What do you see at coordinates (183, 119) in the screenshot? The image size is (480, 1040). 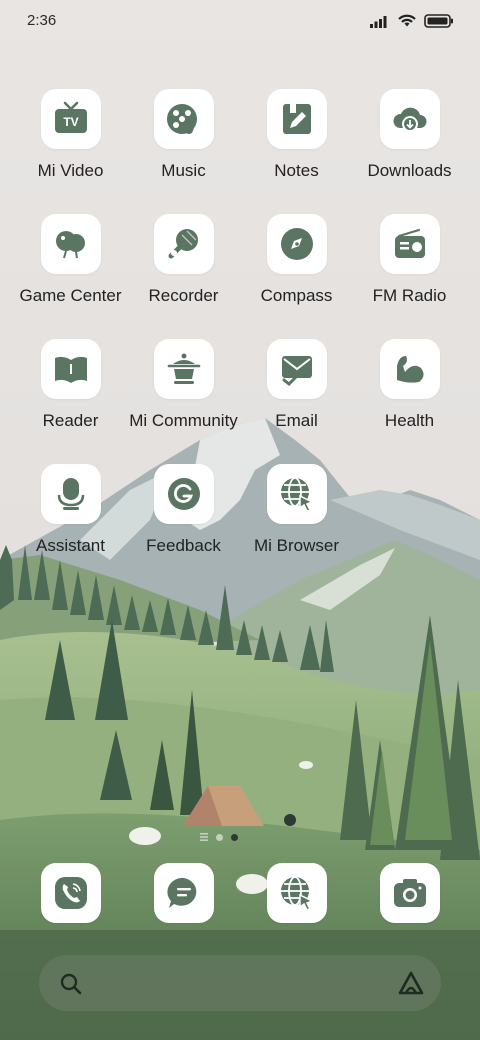 I see `music-disc-icon` at bounding box center [183, 119].